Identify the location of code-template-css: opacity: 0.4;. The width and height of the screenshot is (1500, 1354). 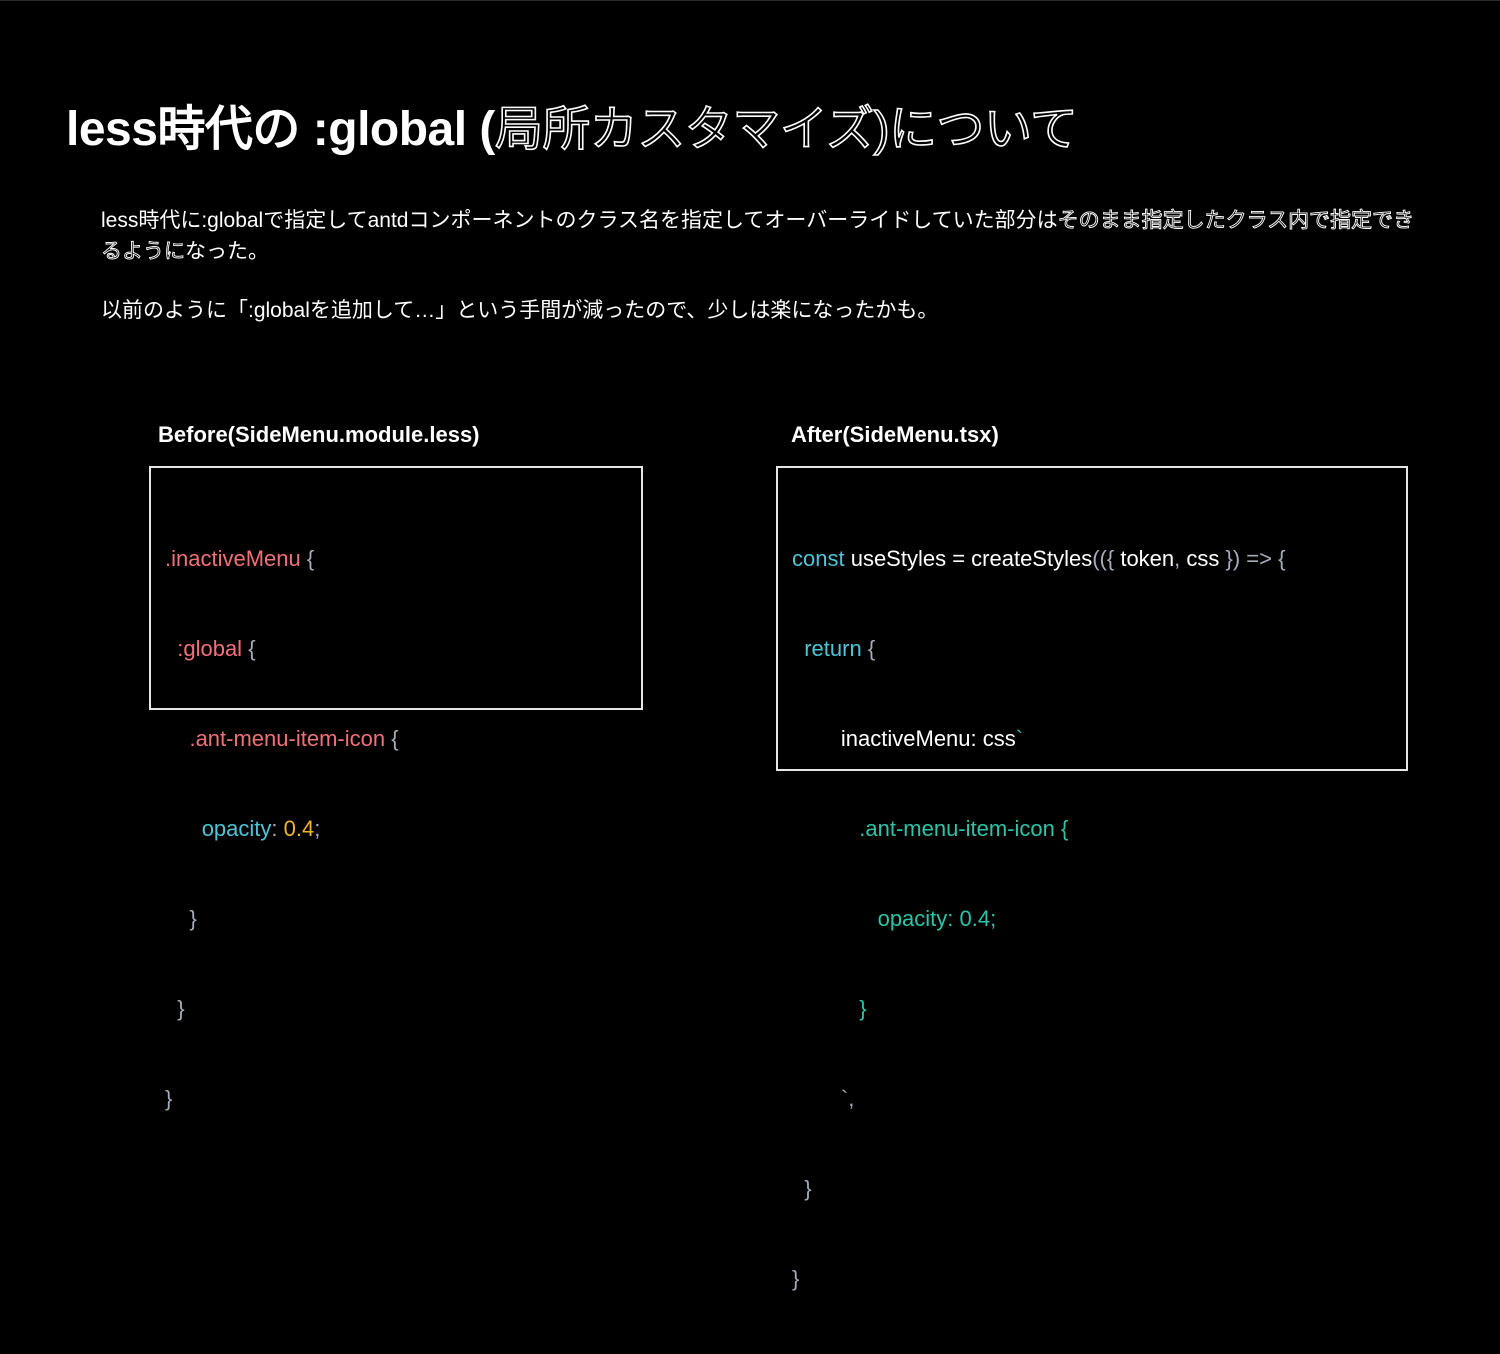
(937, 918).